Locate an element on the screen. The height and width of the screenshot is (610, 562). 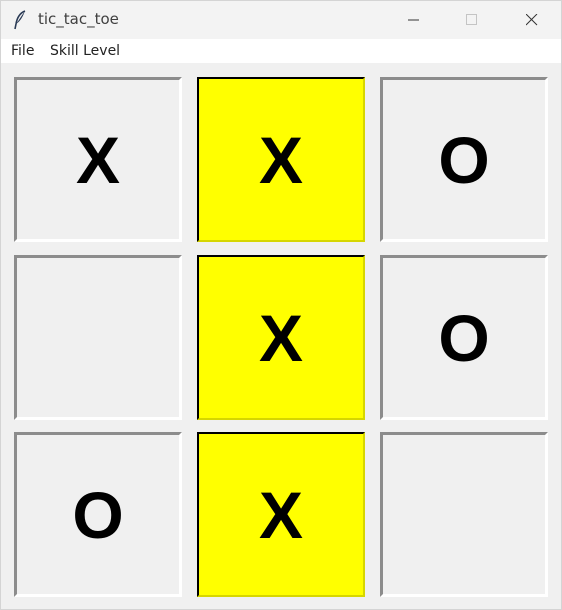
maximize-icon is located at coordinates (471, 19).